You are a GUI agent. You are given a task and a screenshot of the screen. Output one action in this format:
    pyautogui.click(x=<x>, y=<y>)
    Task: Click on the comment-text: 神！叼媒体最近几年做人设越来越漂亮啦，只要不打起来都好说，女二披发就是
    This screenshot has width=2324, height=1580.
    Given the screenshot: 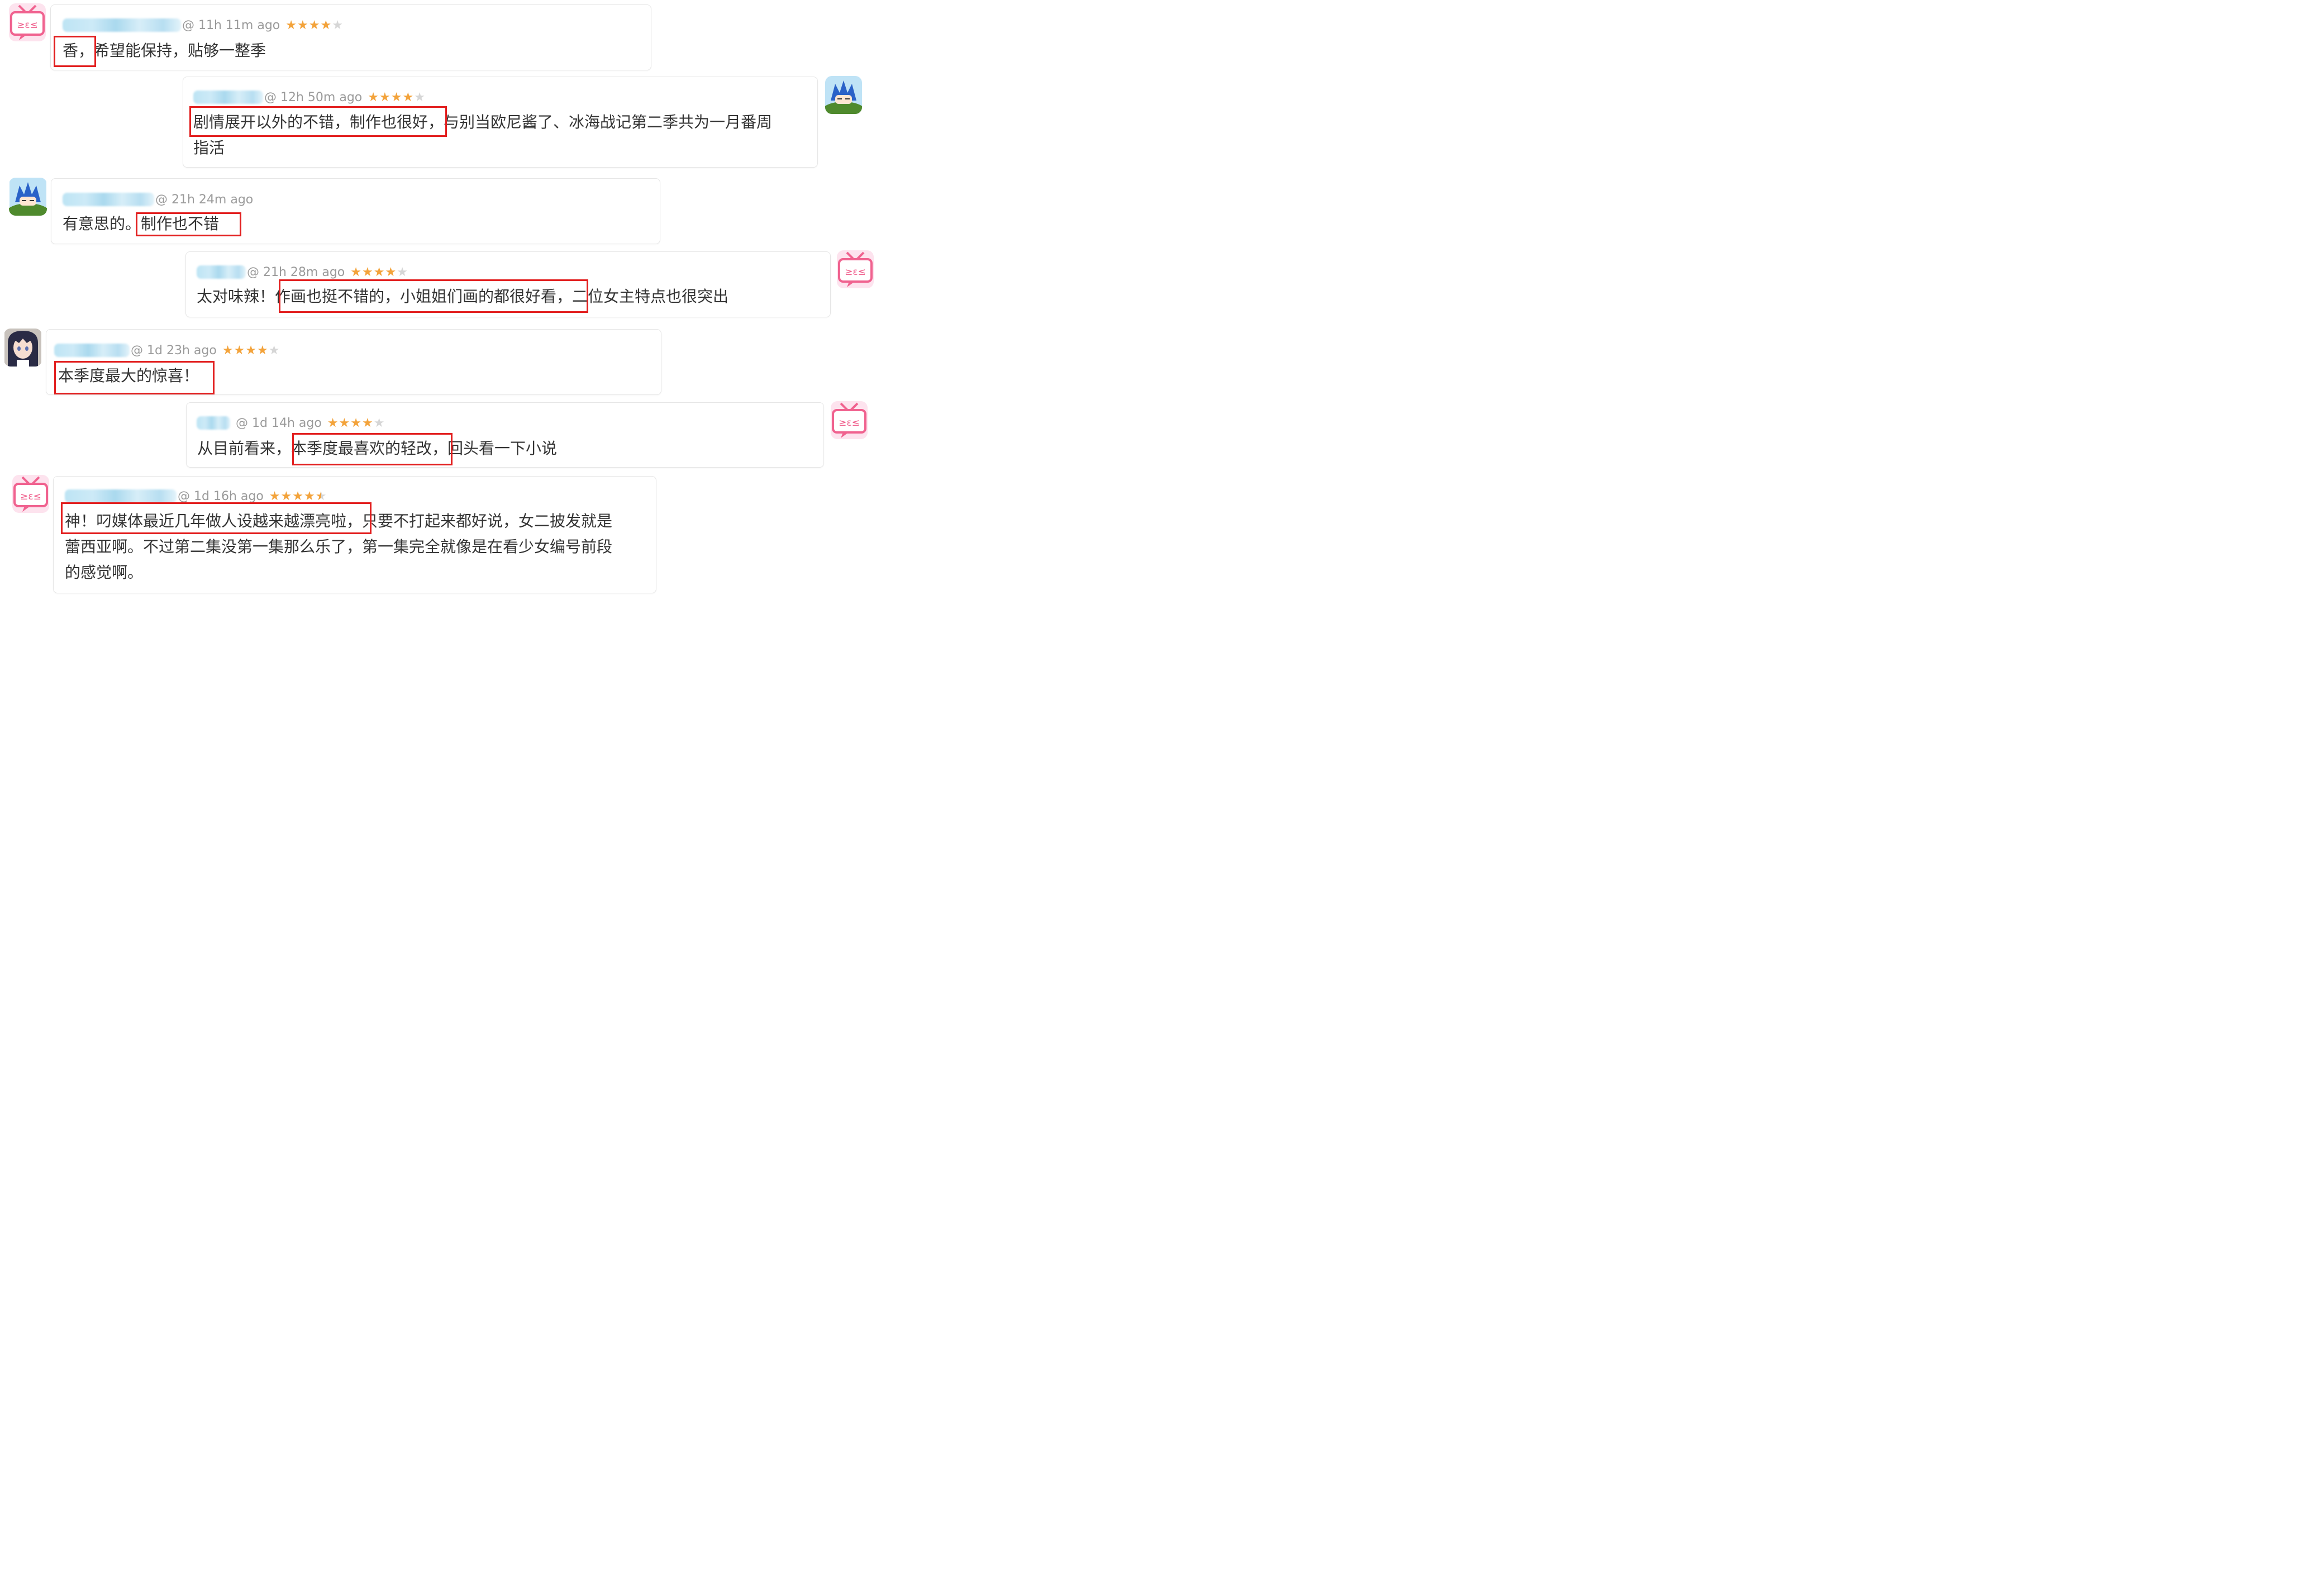 What is the action you would take?
    pyautogui.click(x=338, y=521)
    